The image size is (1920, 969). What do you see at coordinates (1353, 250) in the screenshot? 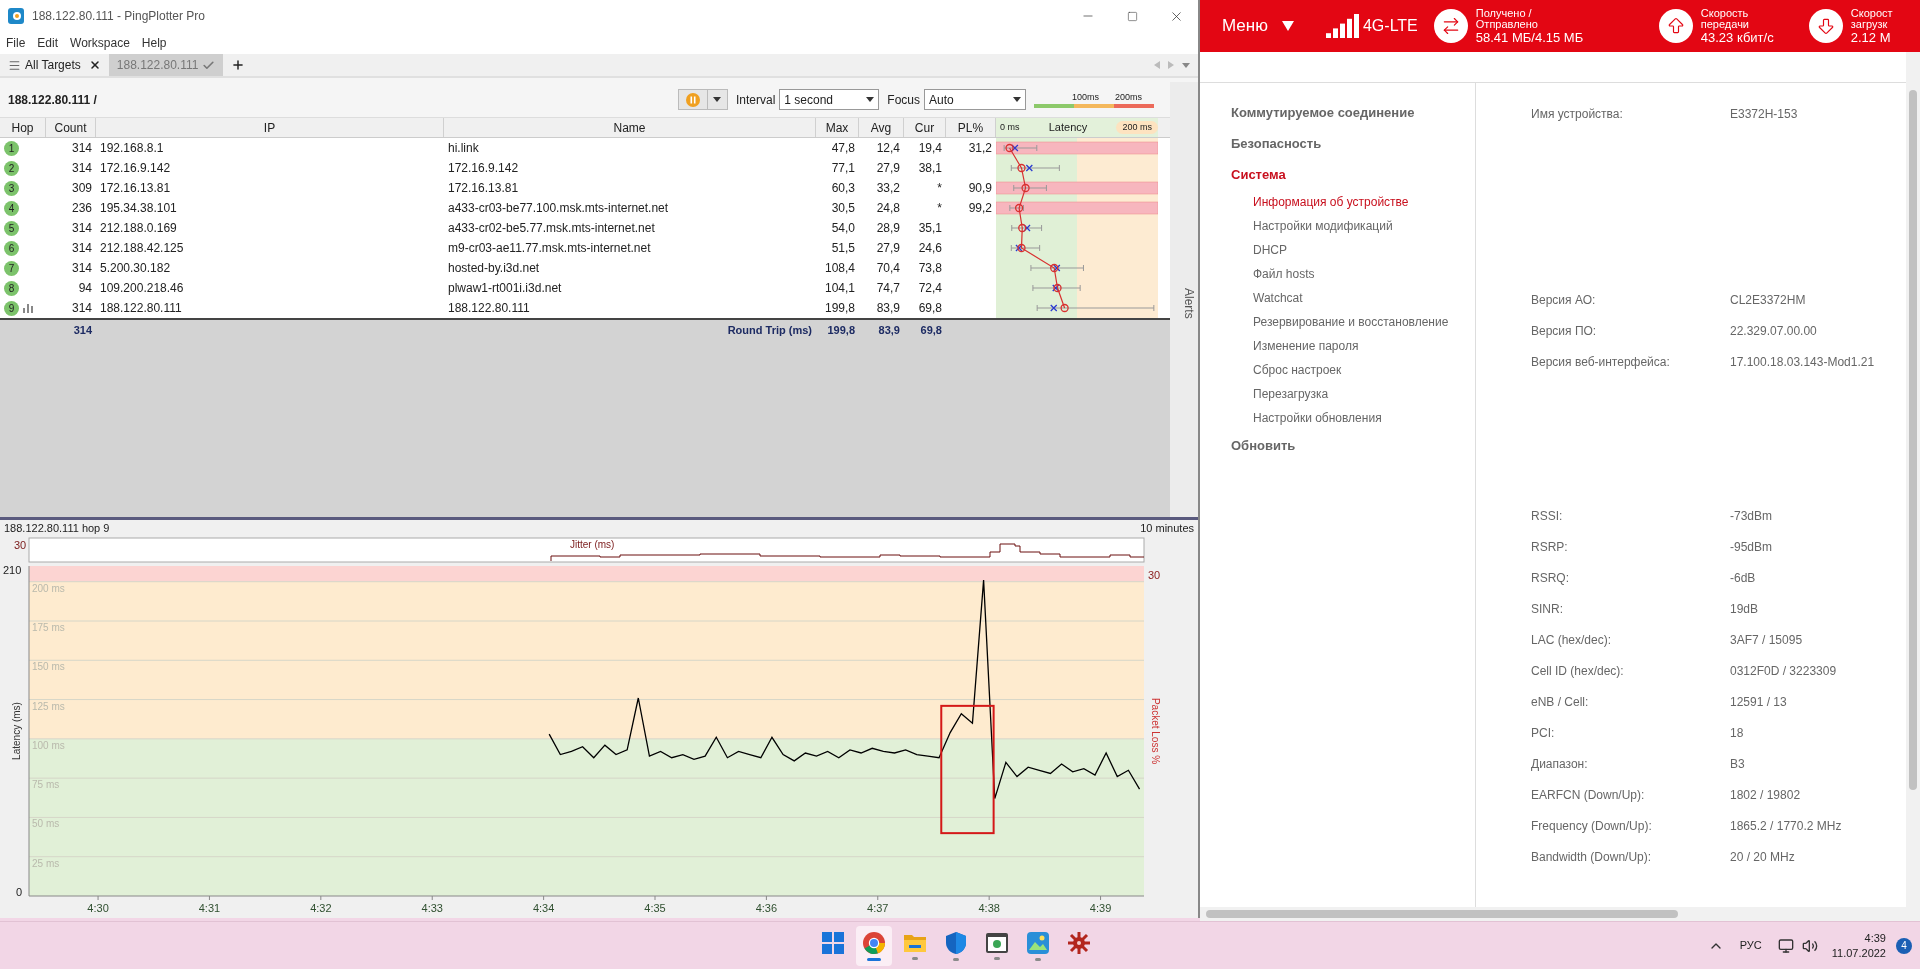
I see `sidebar-subitem: DHCP` at bounding box center [1353, 250].